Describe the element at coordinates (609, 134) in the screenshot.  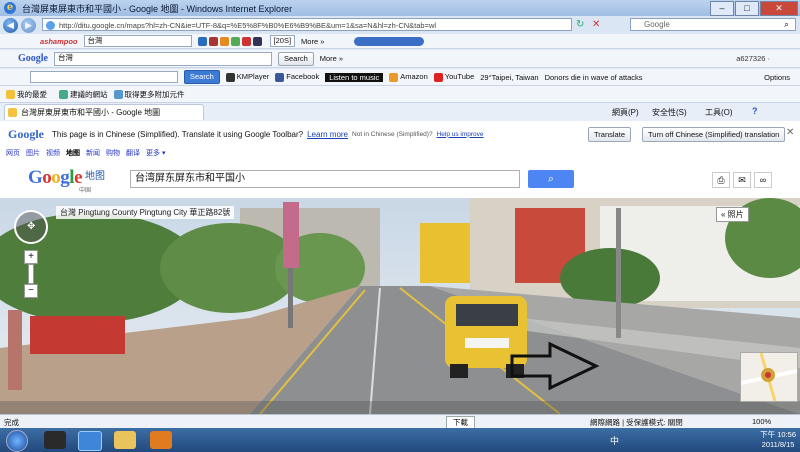
I see `translate-button: Translate` at that location.